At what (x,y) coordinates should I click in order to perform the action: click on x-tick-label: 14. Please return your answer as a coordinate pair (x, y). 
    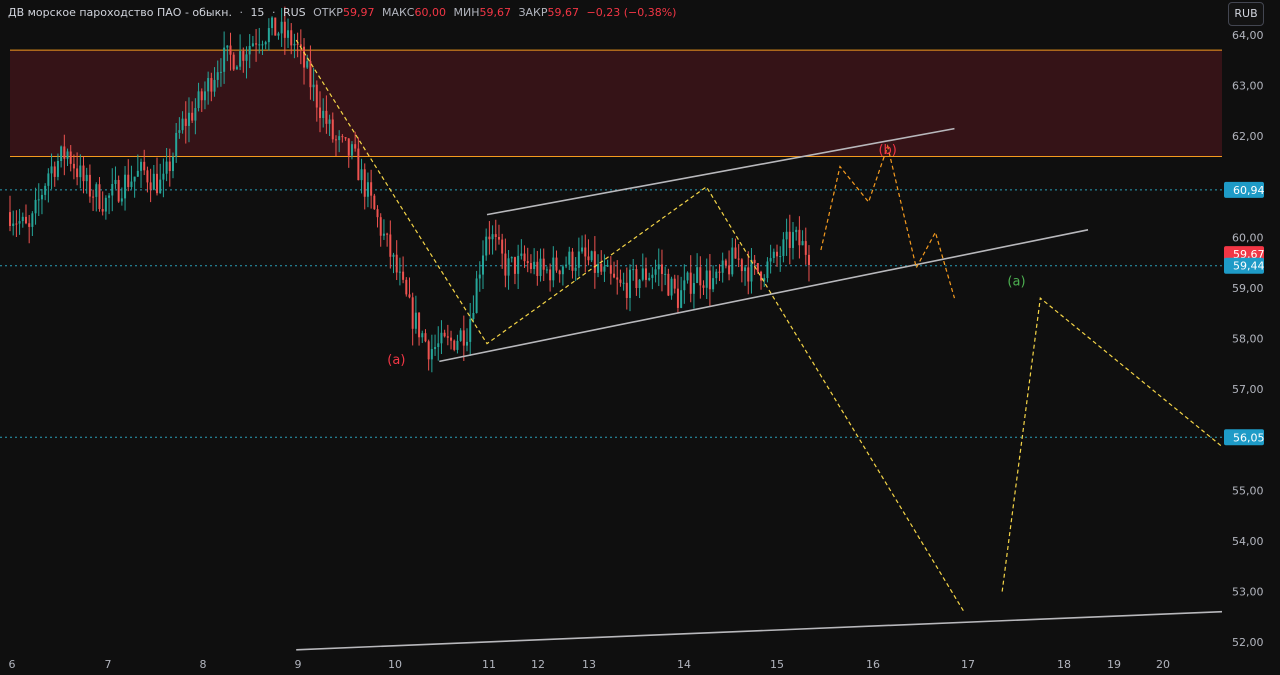
    Looking at the image, I should click on (684, 664).